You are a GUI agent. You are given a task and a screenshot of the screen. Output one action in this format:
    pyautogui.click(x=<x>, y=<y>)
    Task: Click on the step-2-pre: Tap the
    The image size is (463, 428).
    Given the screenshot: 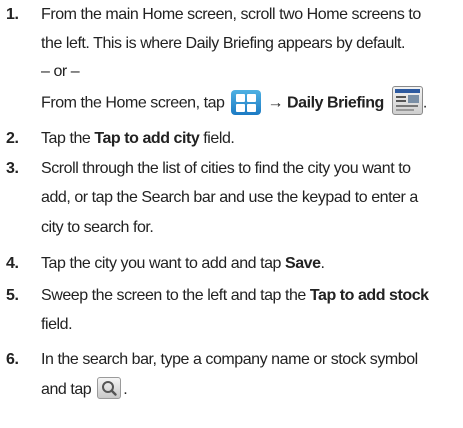 What is the action you would take?
    pyautogui.click(x=68, y=138)
    